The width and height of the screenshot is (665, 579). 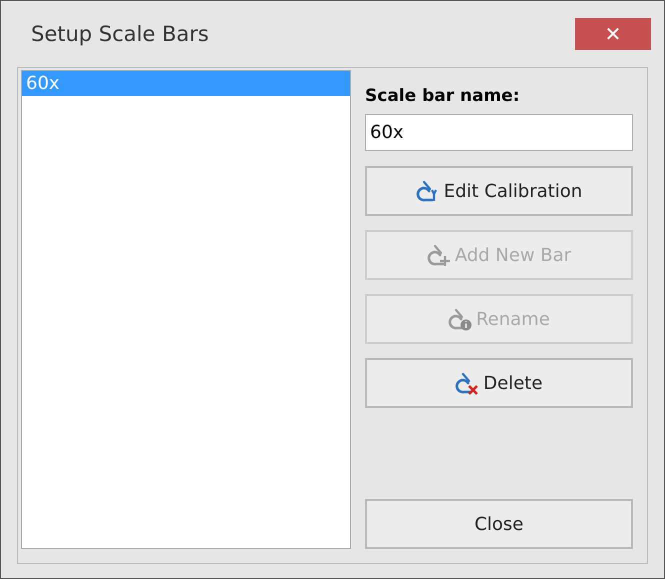 What do you see at coordinates (499, 132) in the screenshot?
I see `name-field: 60x` at bounding box center [499, 132].